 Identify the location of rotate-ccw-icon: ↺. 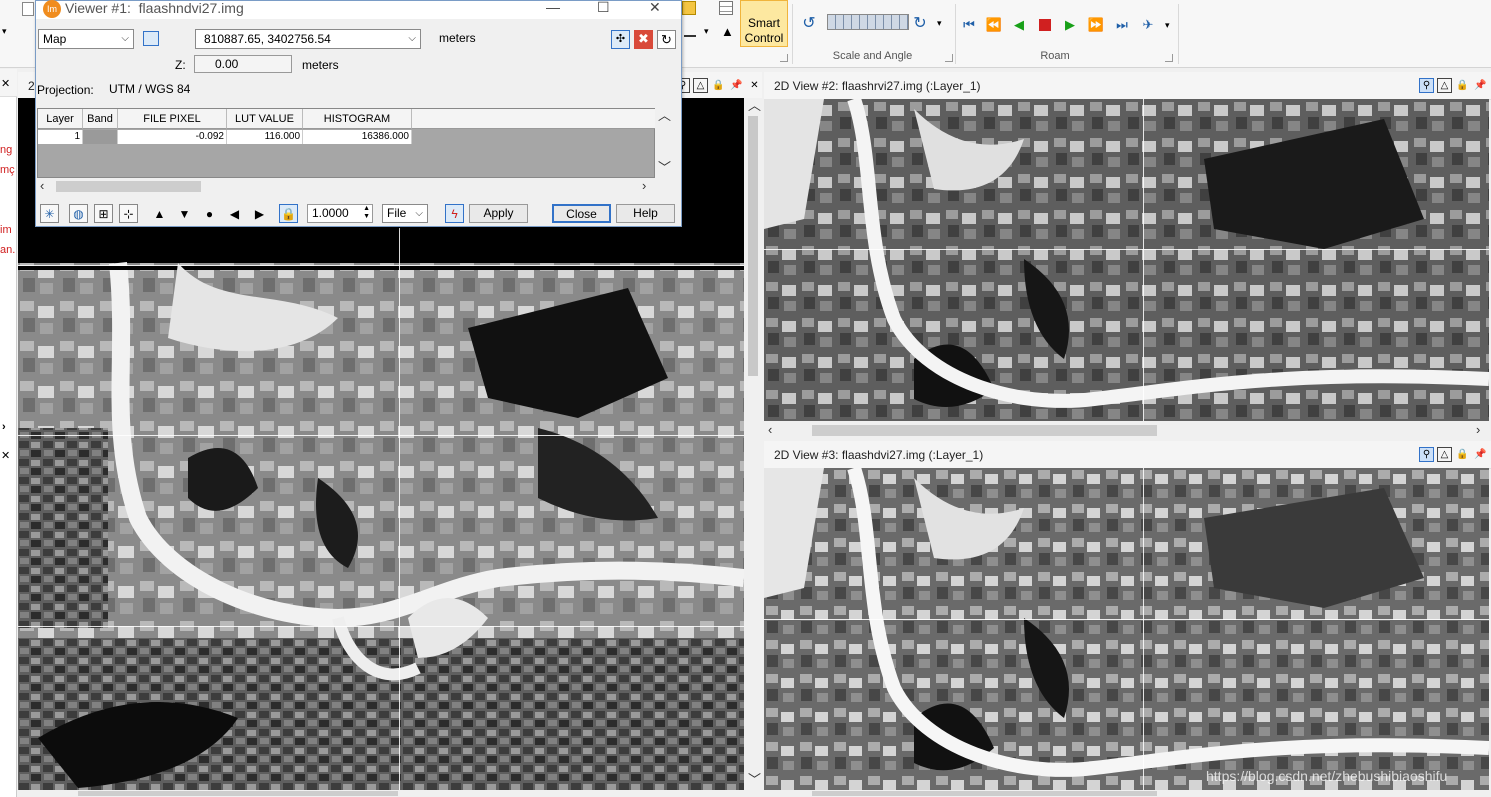
(809, 23).